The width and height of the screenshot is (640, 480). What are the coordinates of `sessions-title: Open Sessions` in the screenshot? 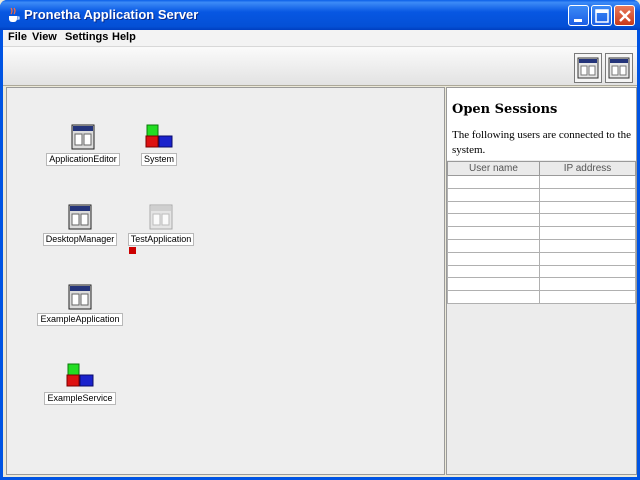 It's located at (505, 109).